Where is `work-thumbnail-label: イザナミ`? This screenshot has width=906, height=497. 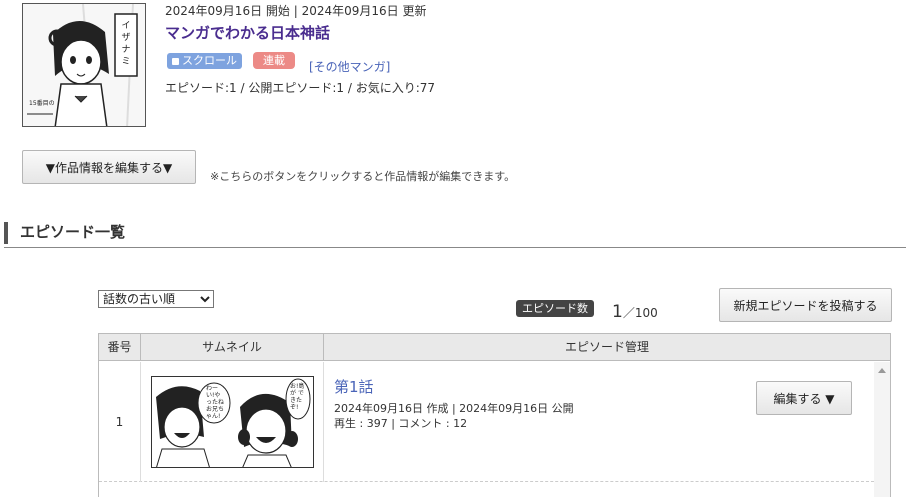 work-thumbnail-label: イザナミ is located at coordinates (126, 44).